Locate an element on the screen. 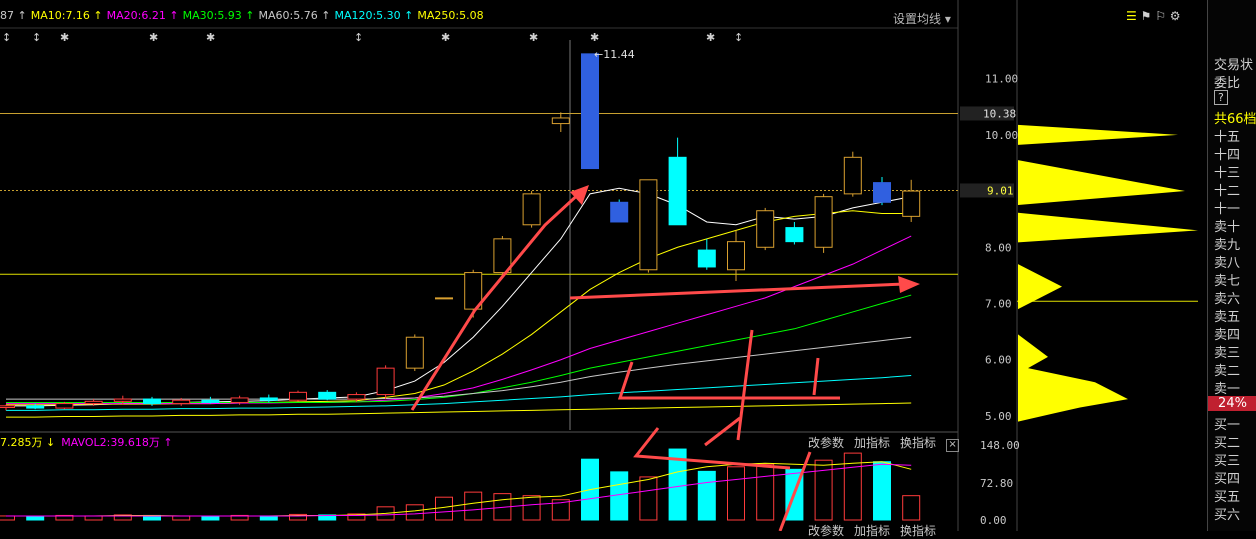 This screenshot has height=539, width=1256. order-book-row: 共66档 is located at coordinates (1235, 119).